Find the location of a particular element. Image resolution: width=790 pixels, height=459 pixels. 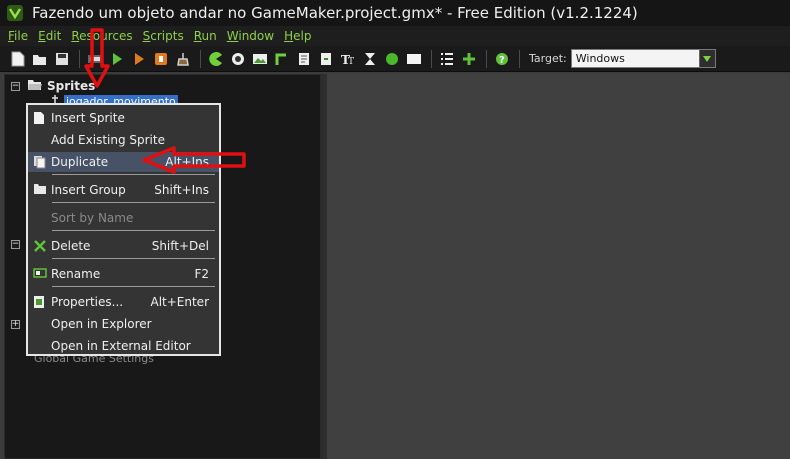

add-extension-icon is located at coordinates (469, 59).